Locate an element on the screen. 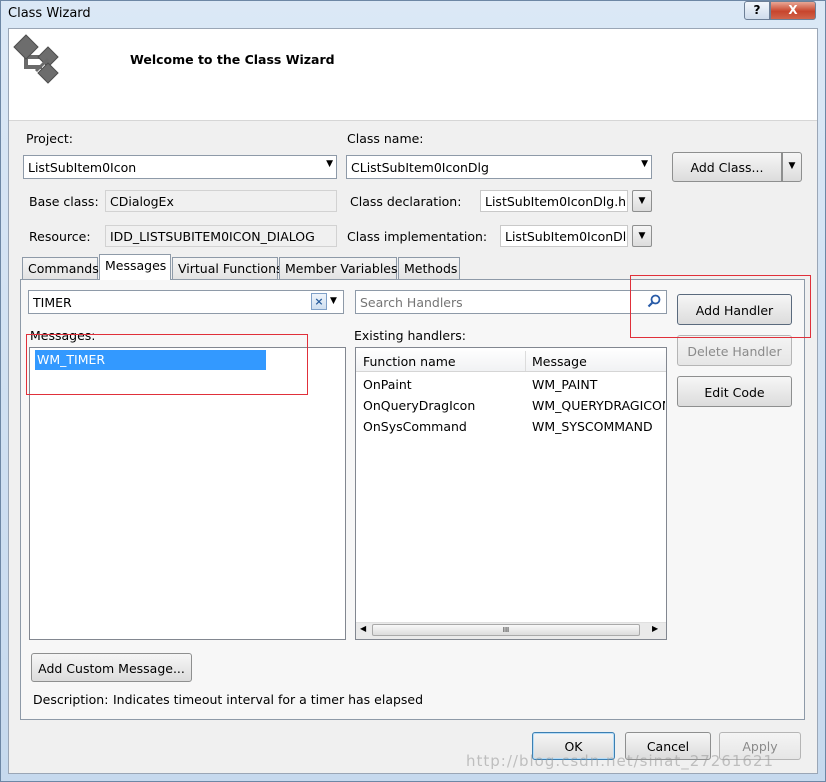 Image resolution: width=826 pixels, height=782 pixels. column-divider is located at coordinates (525, 361).